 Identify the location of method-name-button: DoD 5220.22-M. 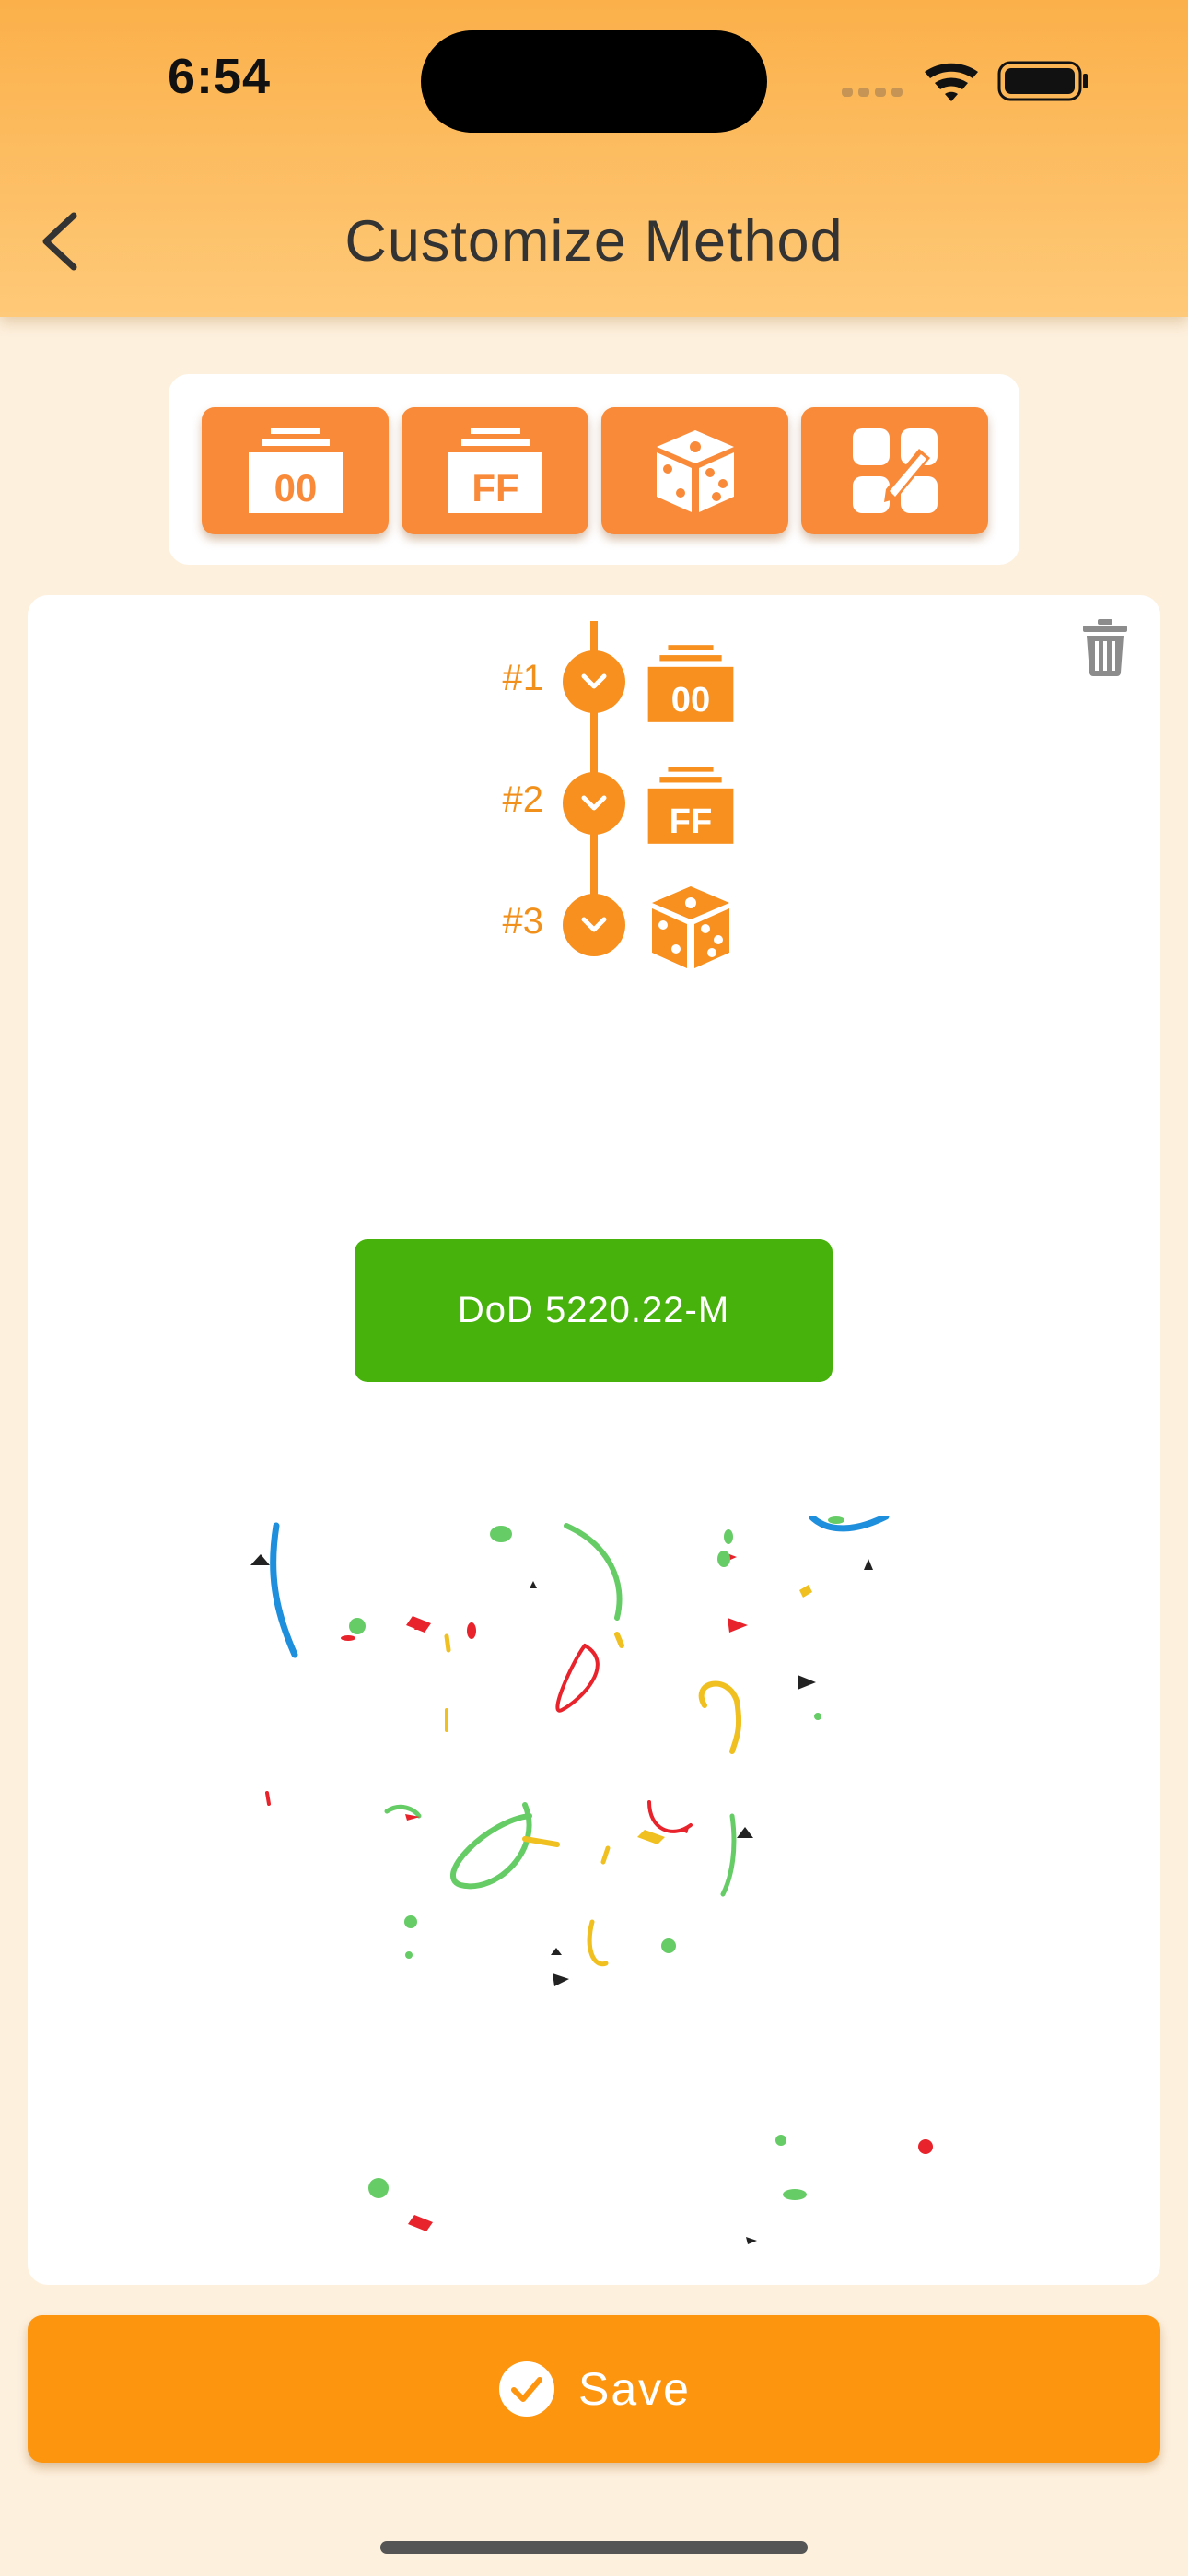
(594, 1310).